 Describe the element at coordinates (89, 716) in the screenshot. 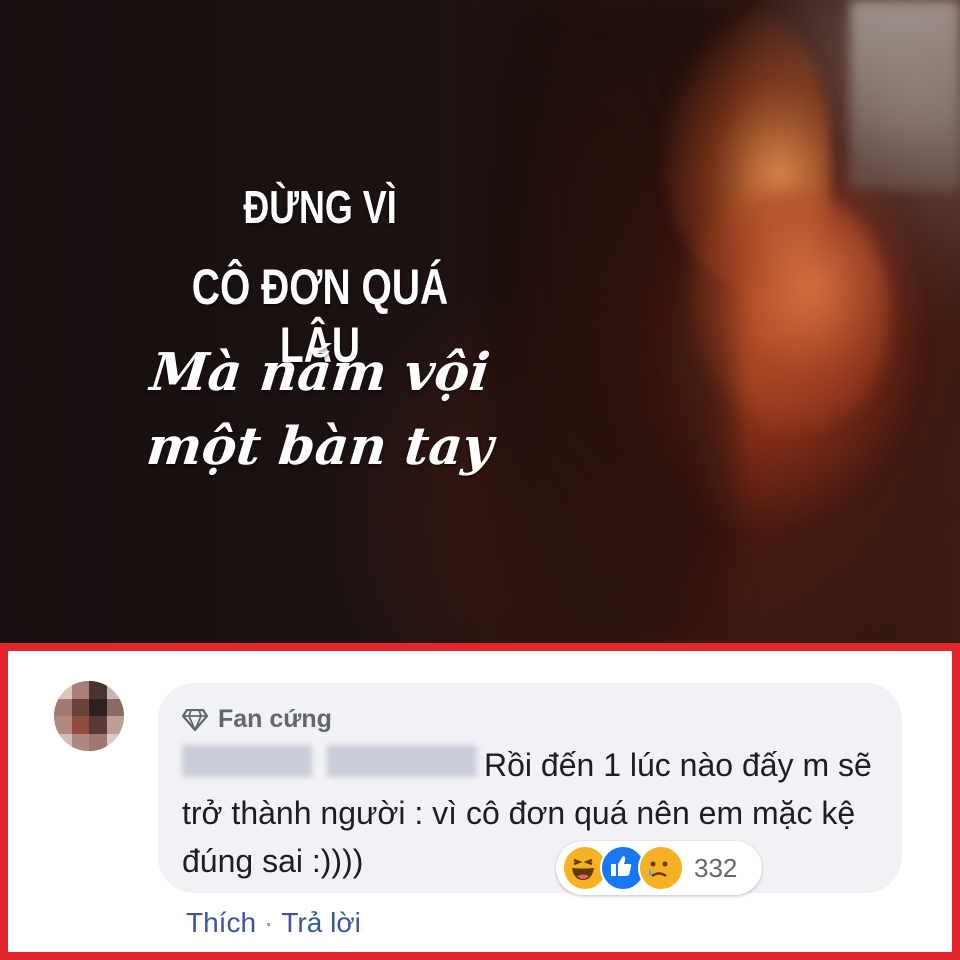

I see `avatar` at that location.